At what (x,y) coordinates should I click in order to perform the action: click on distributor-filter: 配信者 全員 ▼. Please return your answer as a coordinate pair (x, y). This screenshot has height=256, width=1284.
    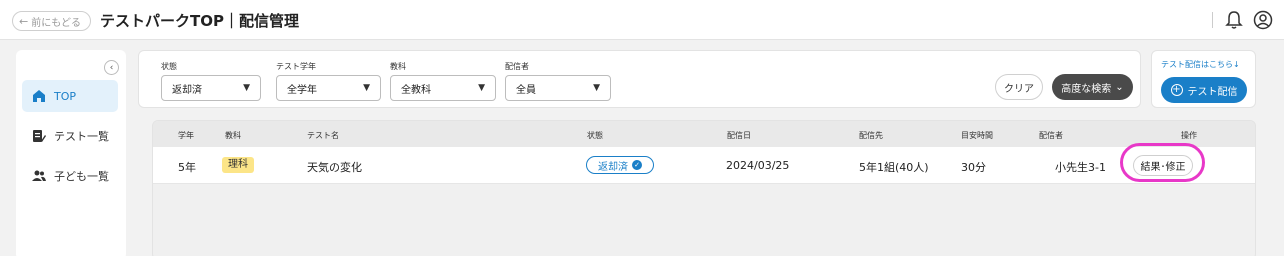
    Looking at the image, I should click on (558, 81).